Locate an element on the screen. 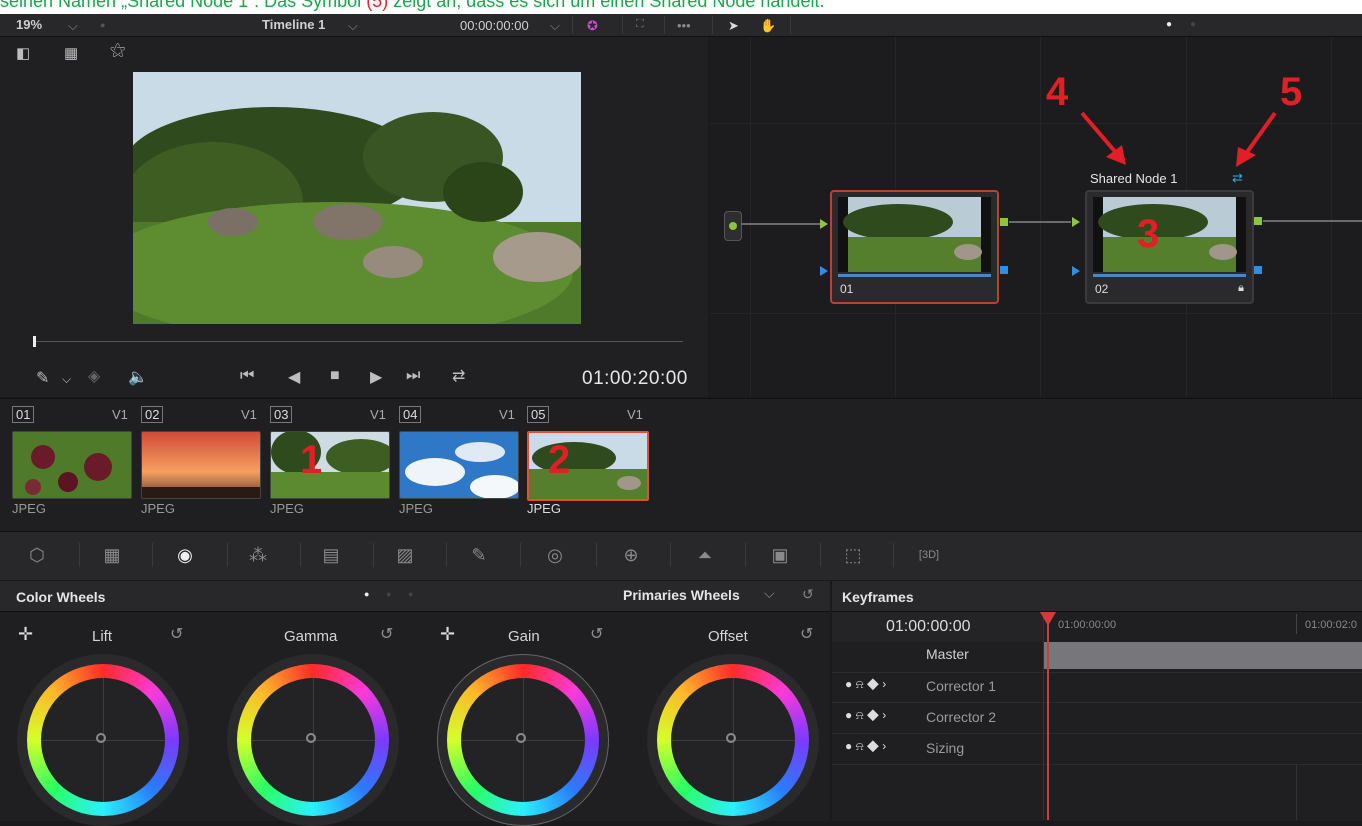  loop-icon: ⇄ is located at coordinates (458, 376).